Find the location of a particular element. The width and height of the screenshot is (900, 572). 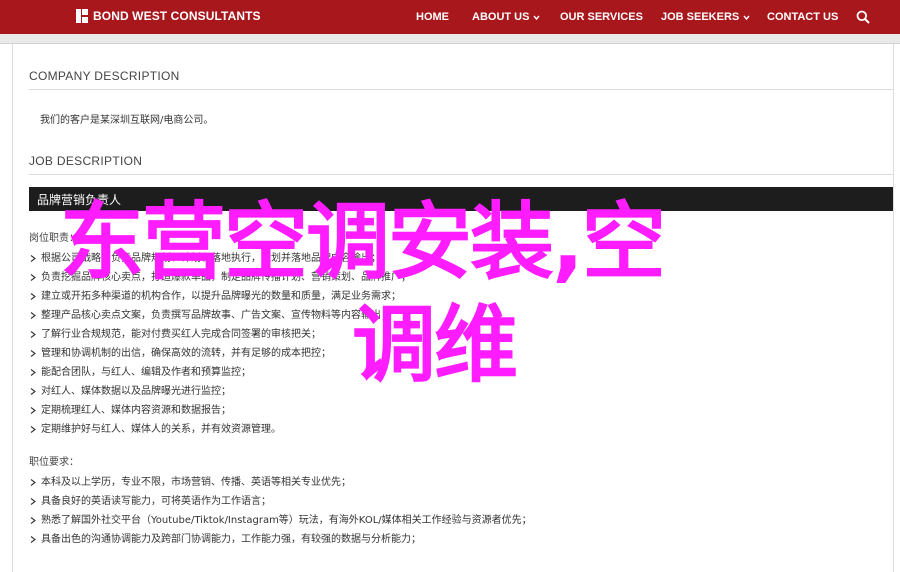

duty-text: 了解行业合规规范，能对付费买红人完成合同签署的审核把关； is located at coordinates (181, 334).